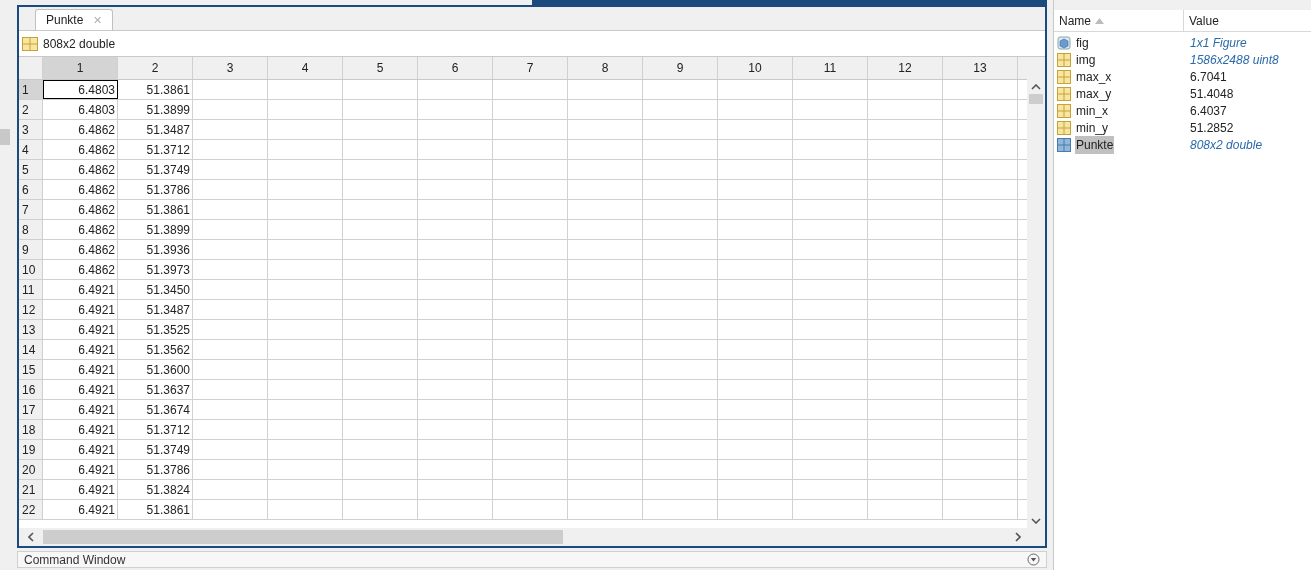  I want to click on column-header: 1, so click(80, 68).